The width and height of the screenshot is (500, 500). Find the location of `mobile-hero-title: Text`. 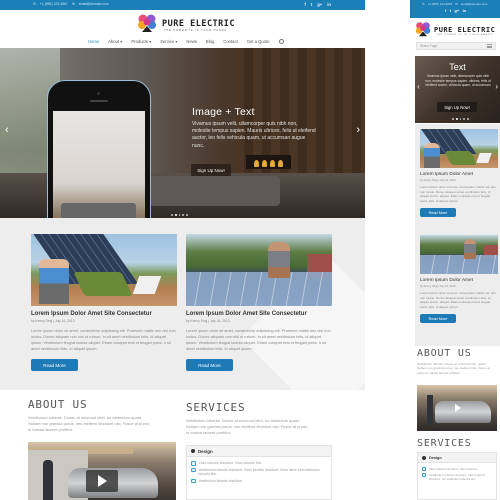

mobile-hero-title: Text is located at coordinates (457, 67).